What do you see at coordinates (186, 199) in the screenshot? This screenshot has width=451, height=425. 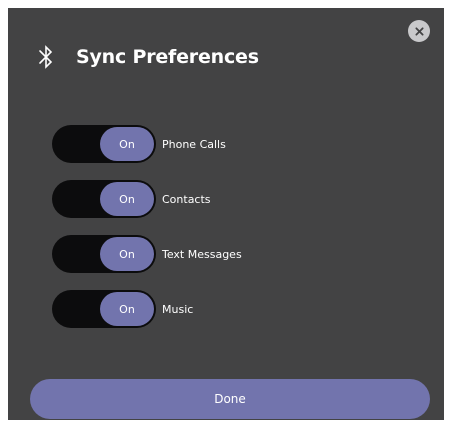 I see `preference-label: Contacts` at bounding box center [186, 199].